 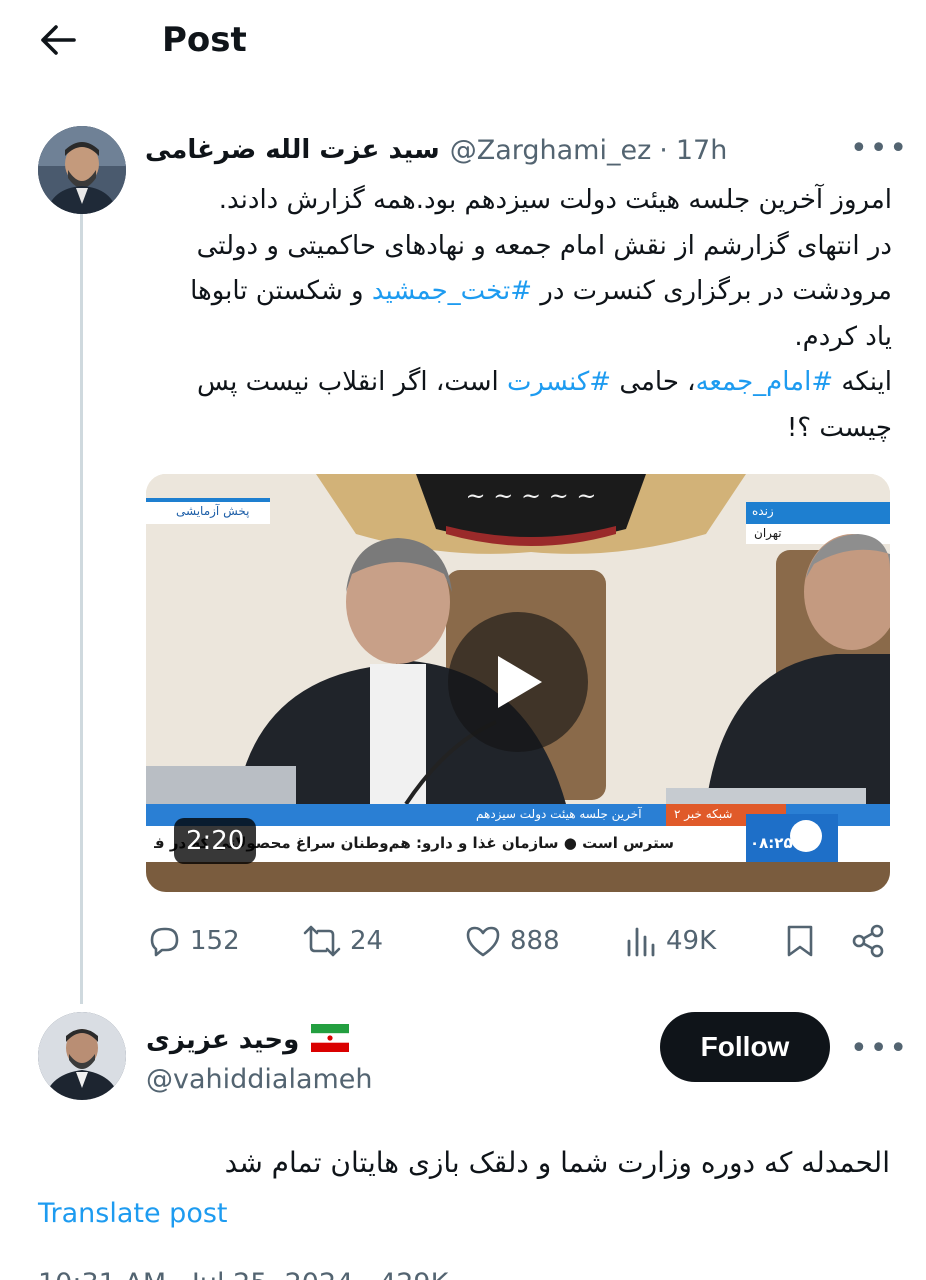 What do you see at coordinates (322, 941) in the screenshot?
I see `repost-icon` at bounding box center [322, 941].